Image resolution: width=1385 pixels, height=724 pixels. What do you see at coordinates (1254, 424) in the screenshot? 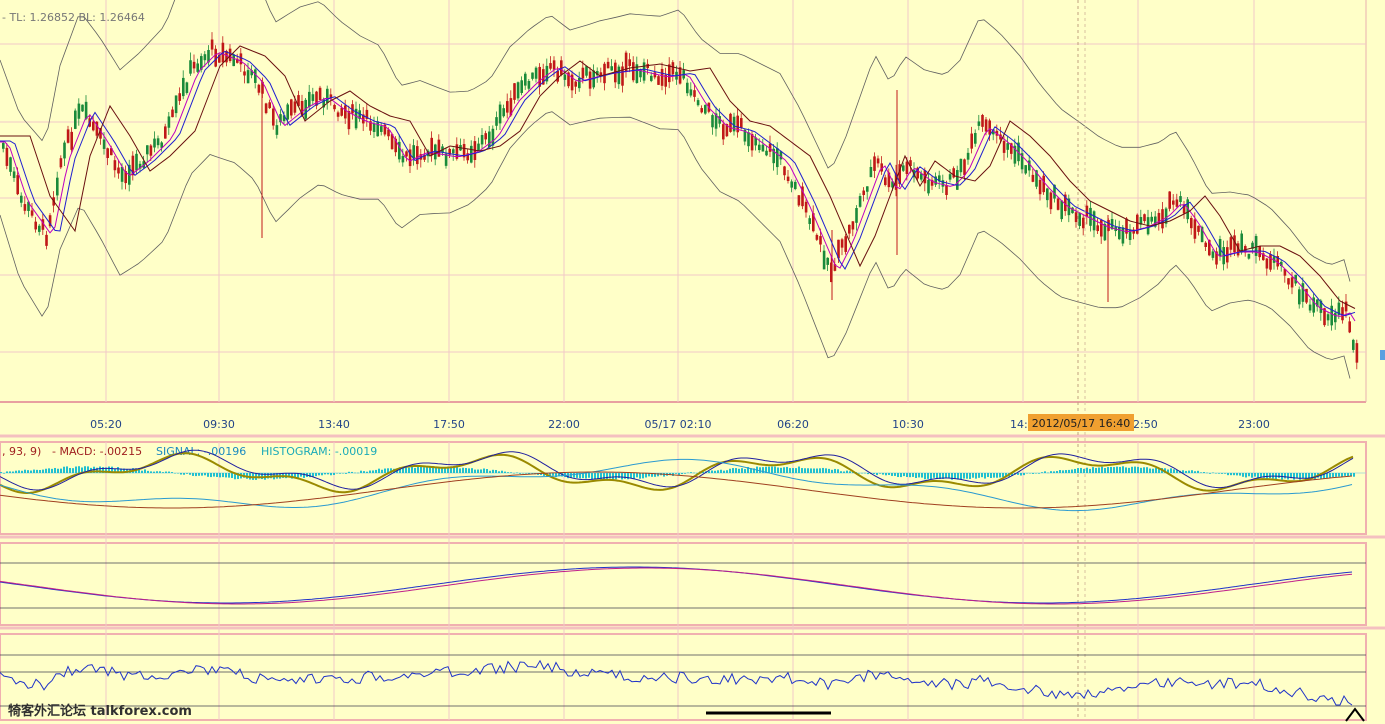
I see `time-label: 23:00` at bounding box center [1254, 424].